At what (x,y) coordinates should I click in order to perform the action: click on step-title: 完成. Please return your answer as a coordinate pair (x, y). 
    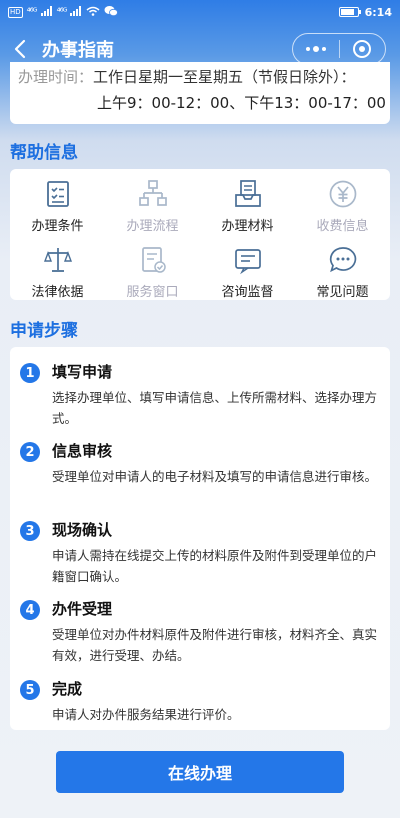
    Looking at the image, I should click on (67, 689).